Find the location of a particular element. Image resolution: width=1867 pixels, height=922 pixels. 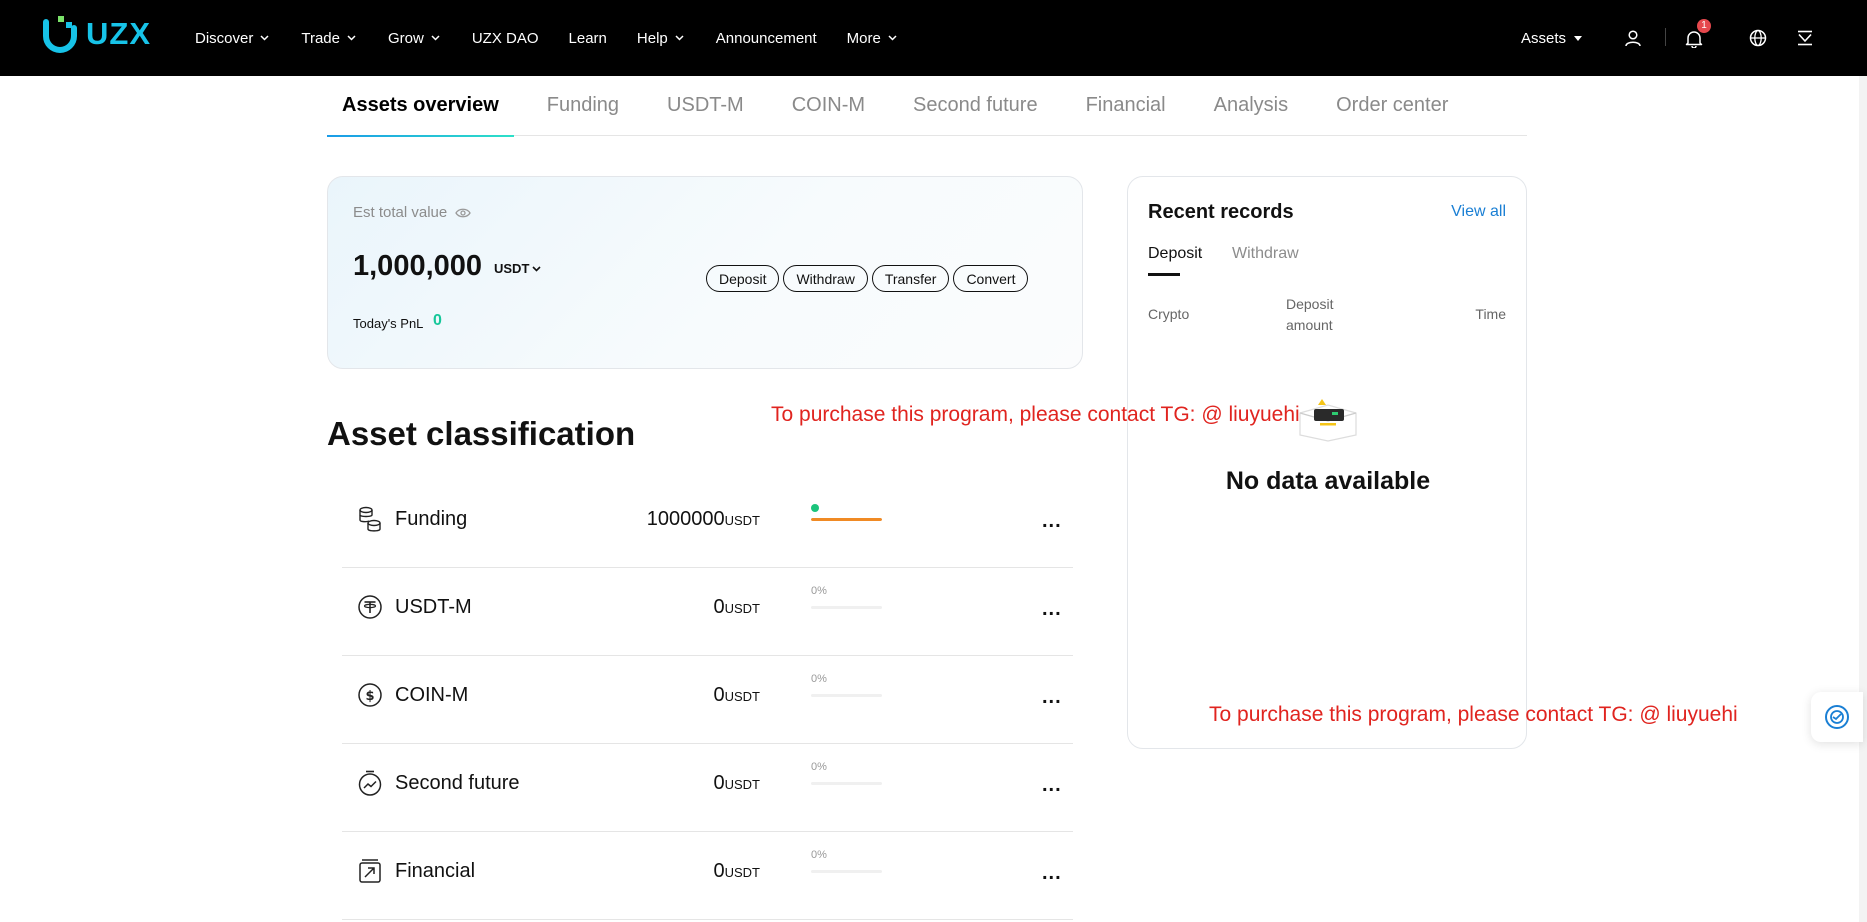

bell-icon: 1 is located at coordinates (1696, 35).